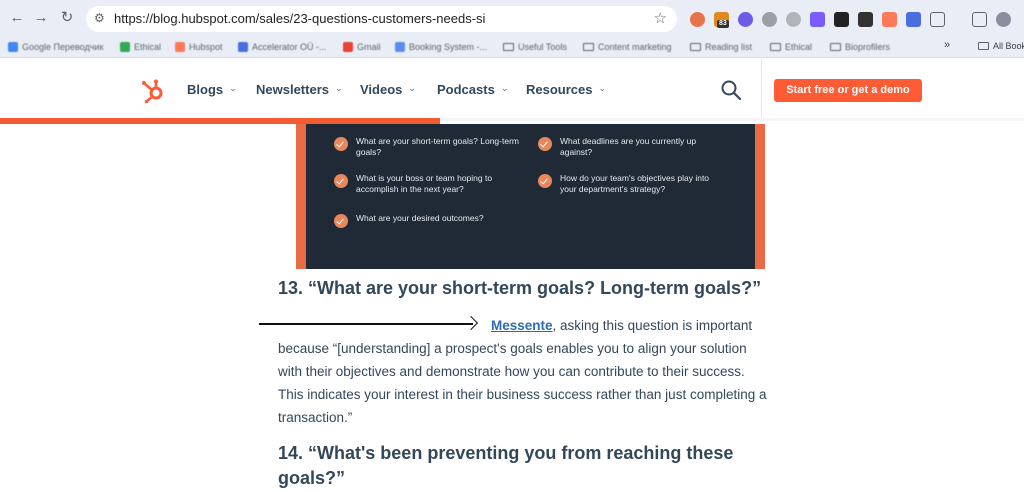 The height and width of the screenshot is (492, 1024). What do you see at coordinates (889, 19) in the screenshot?
I see `hubspot-extension-icon` at bounding box center [889, 19].